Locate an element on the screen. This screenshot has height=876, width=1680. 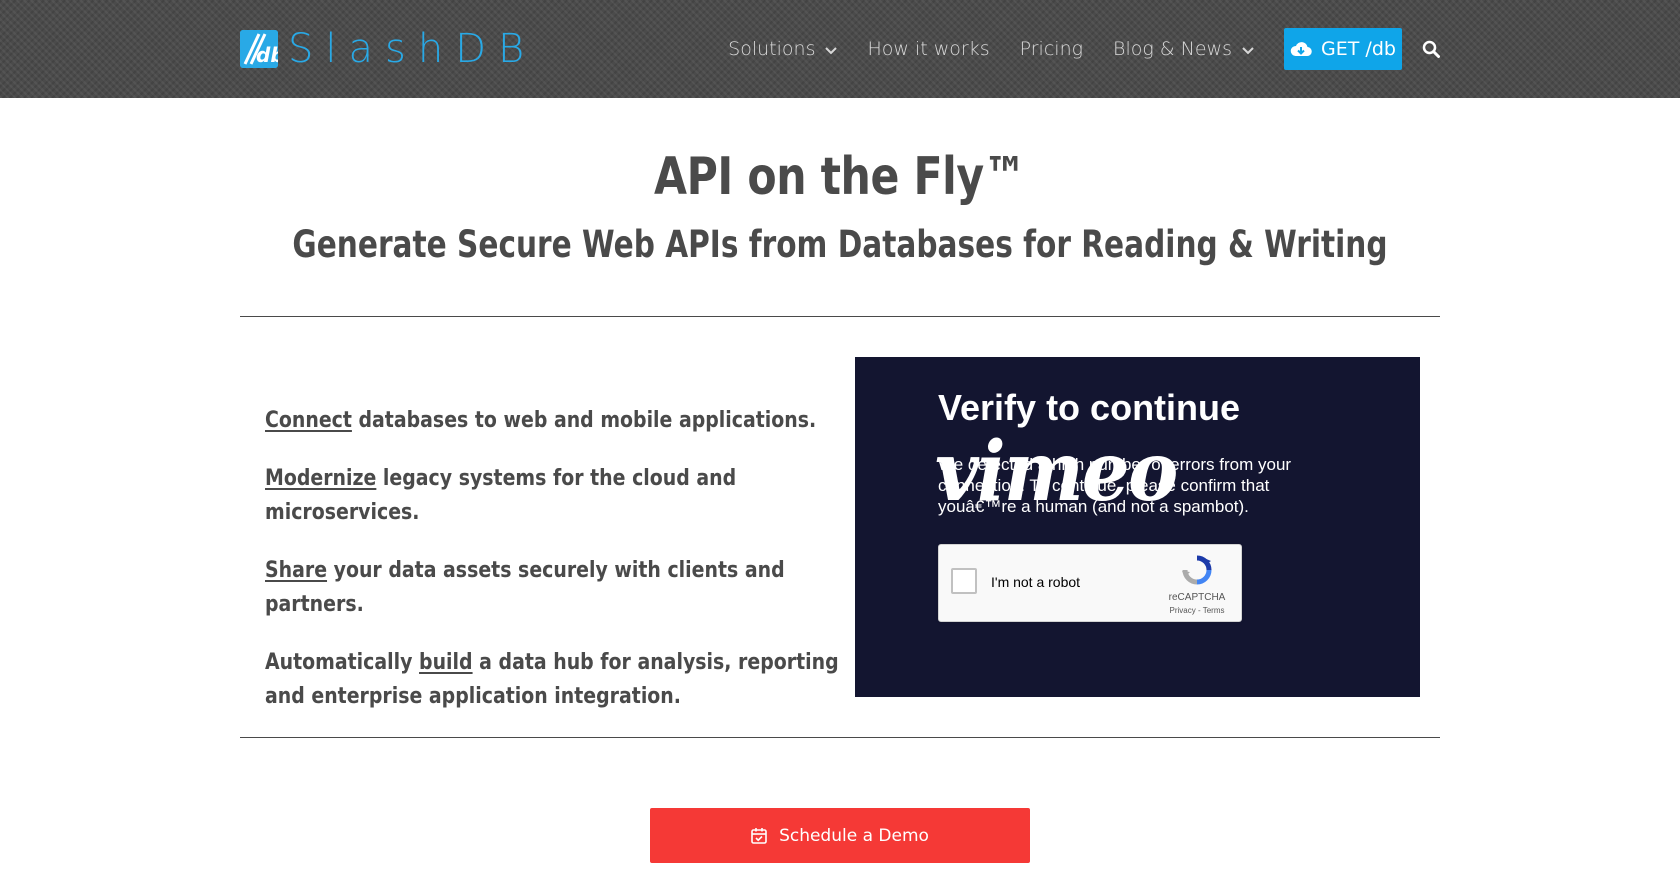
logo-text: SlashDB is located at coordinates (412, 49).